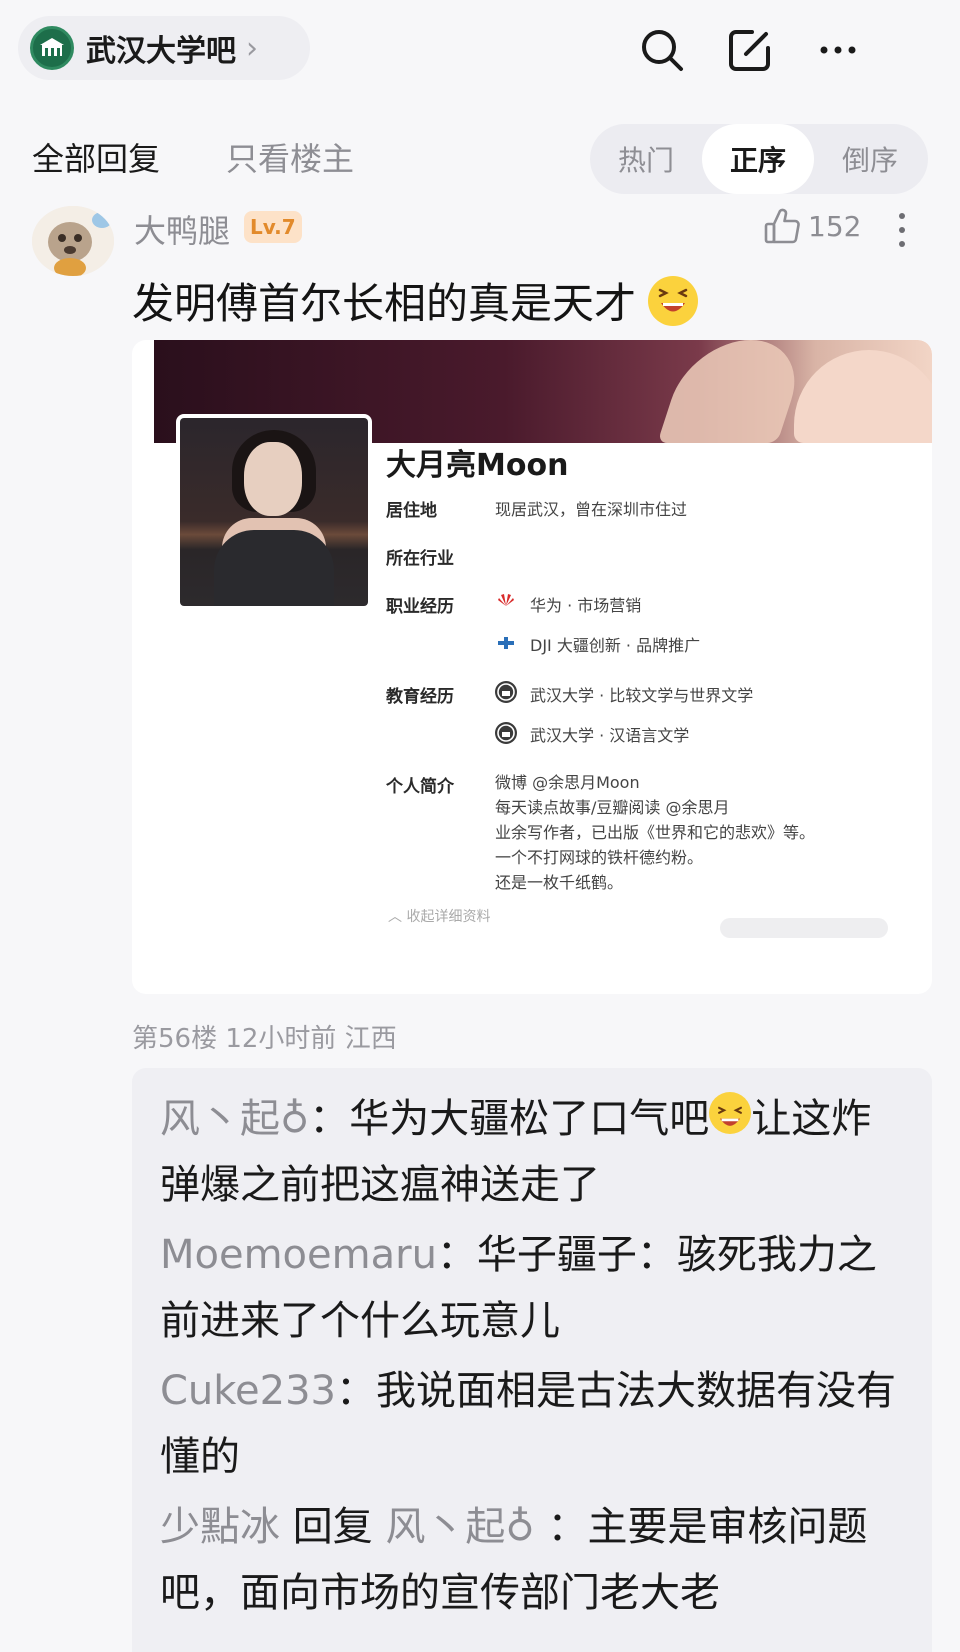 This screenshot has width=960, height=1652. What do you see at coordinates (902, 230) in the screenshot?
I see `post-more-icon` at bounding box center [902, 230].